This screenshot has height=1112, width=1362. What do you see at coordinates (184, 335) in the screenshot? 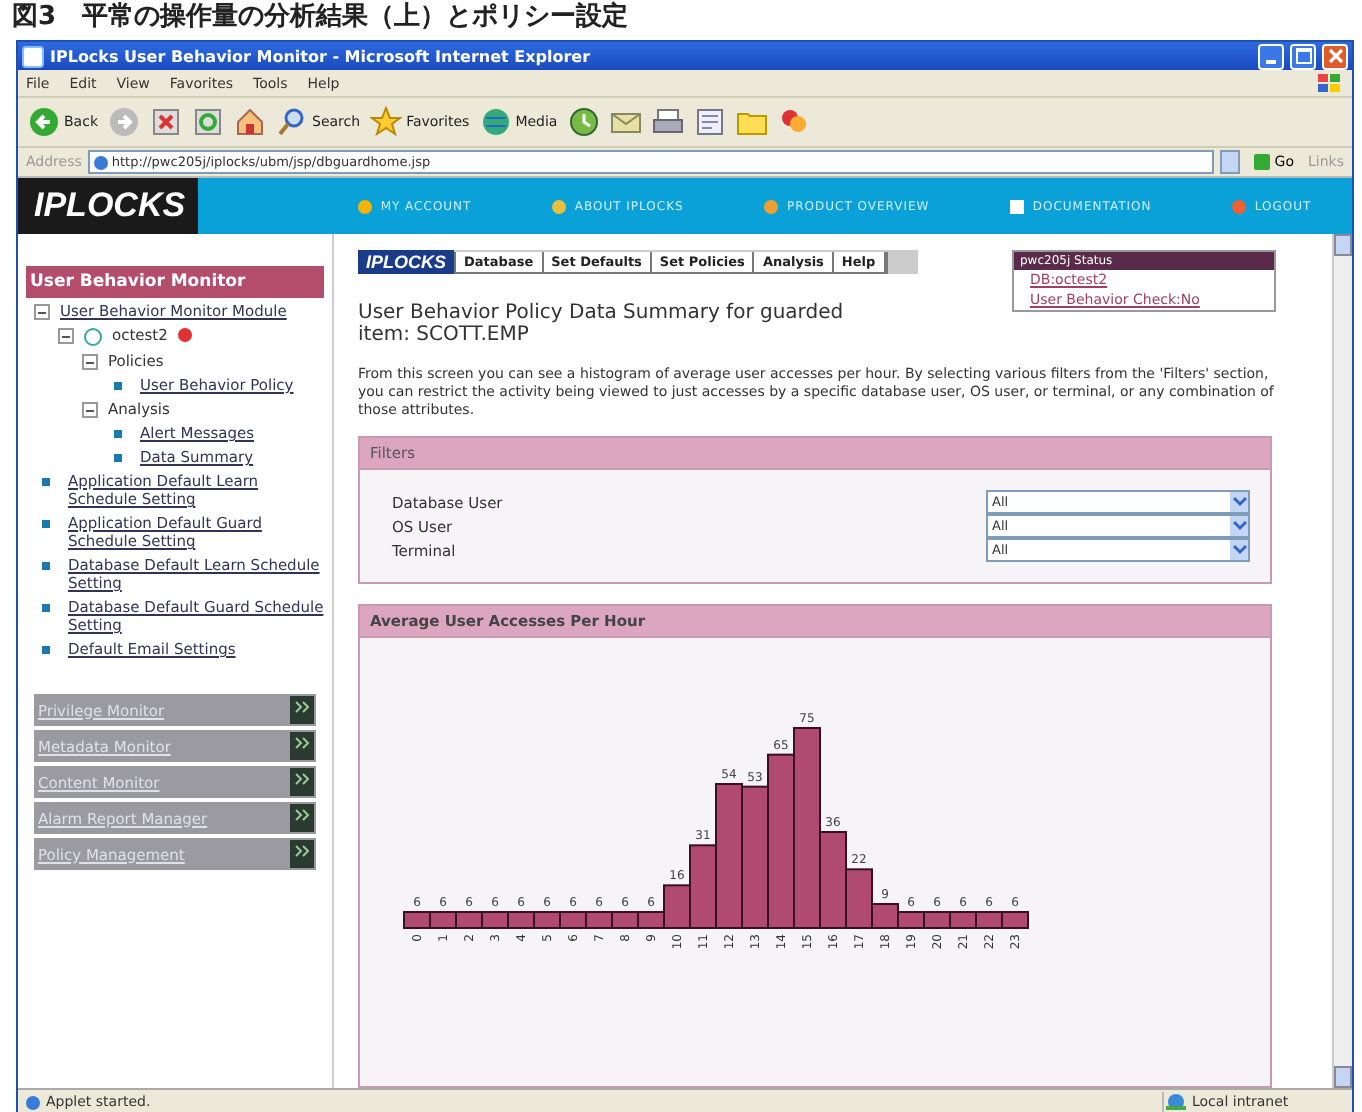
I see `remove-icon` at bounding box center [184, 335].